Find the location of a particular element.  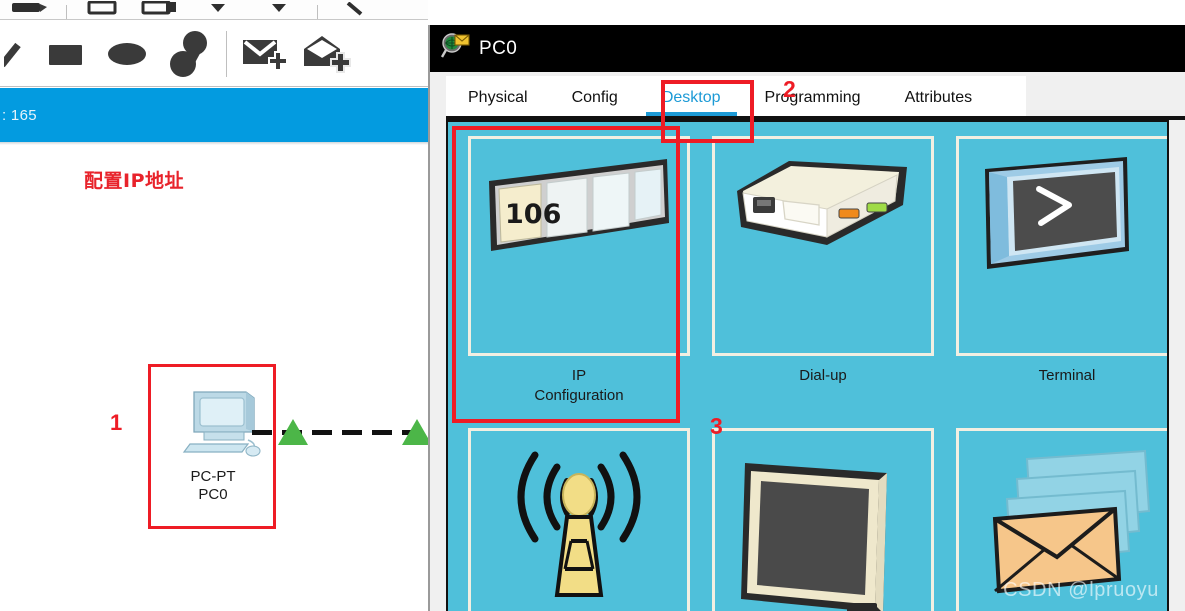

wireless-antenna-icon is located at coordinates (579, 528).